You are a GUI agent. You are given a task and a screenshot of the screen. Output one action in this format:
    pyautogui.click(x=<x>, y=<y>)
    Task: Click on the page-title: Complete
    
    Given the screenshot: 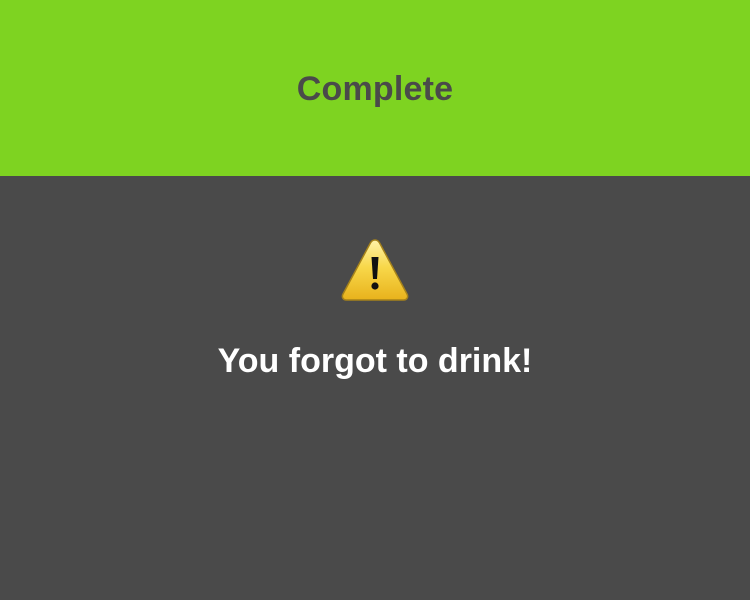 What is the action you would take?
    pyautogui.click(x=375, y=88)
    